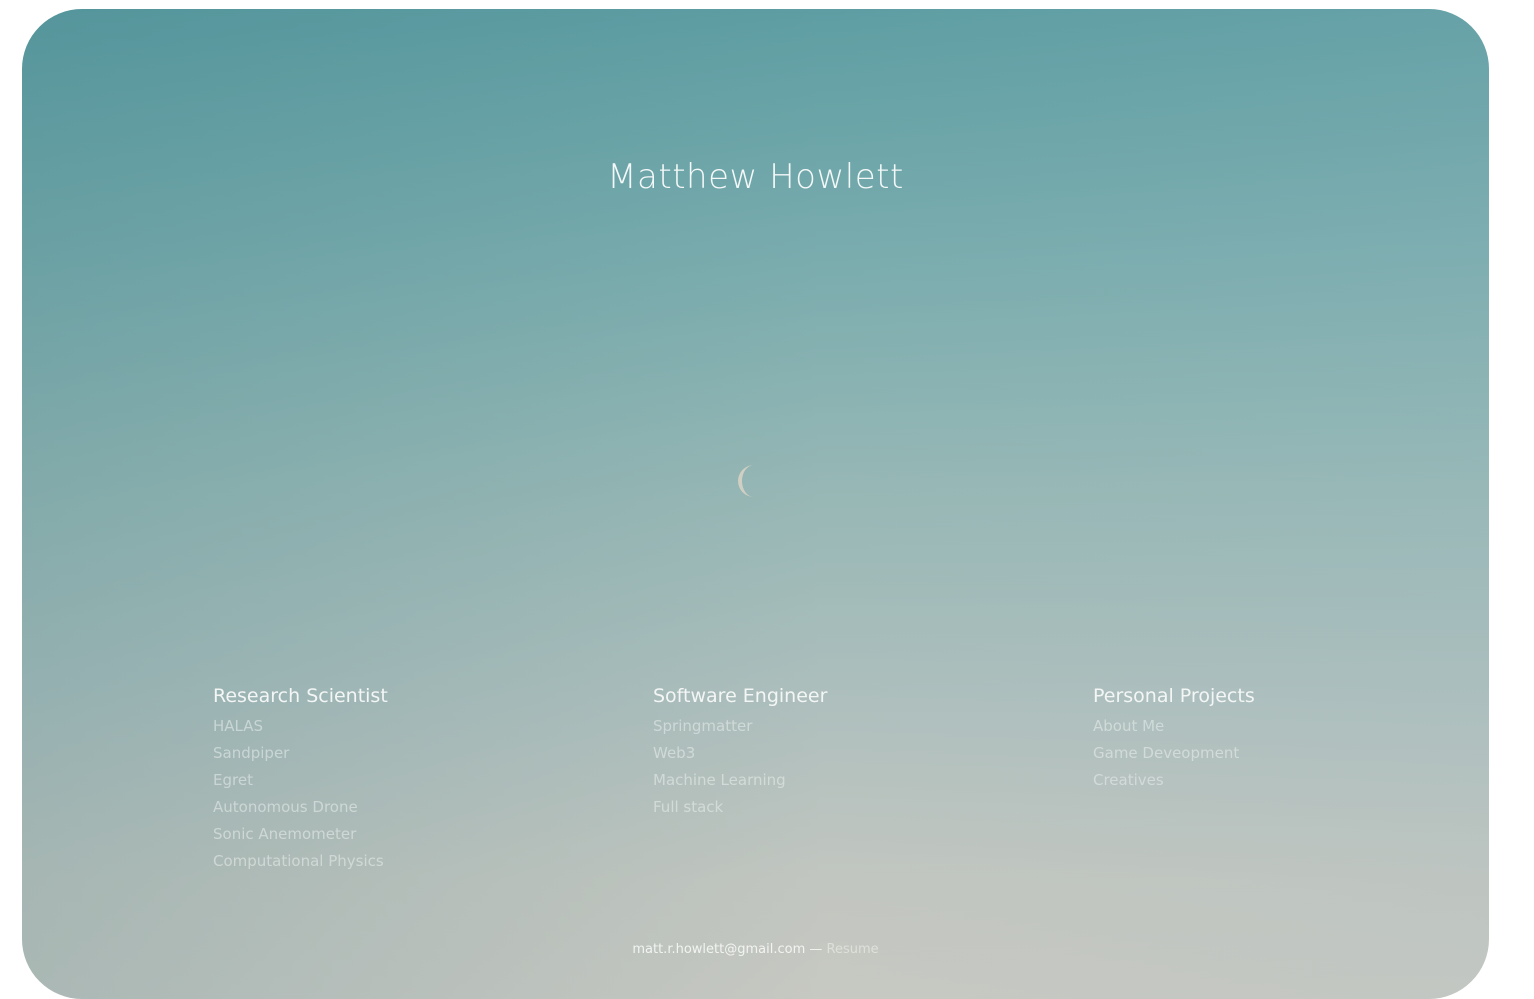 The width and height of the screenshot is (1534, 999). What do you see at coordinates (718, 949) in the screenshot?
I see `email-text: matt.r.howlett@gmail.com` at bounding box center [718, 949].